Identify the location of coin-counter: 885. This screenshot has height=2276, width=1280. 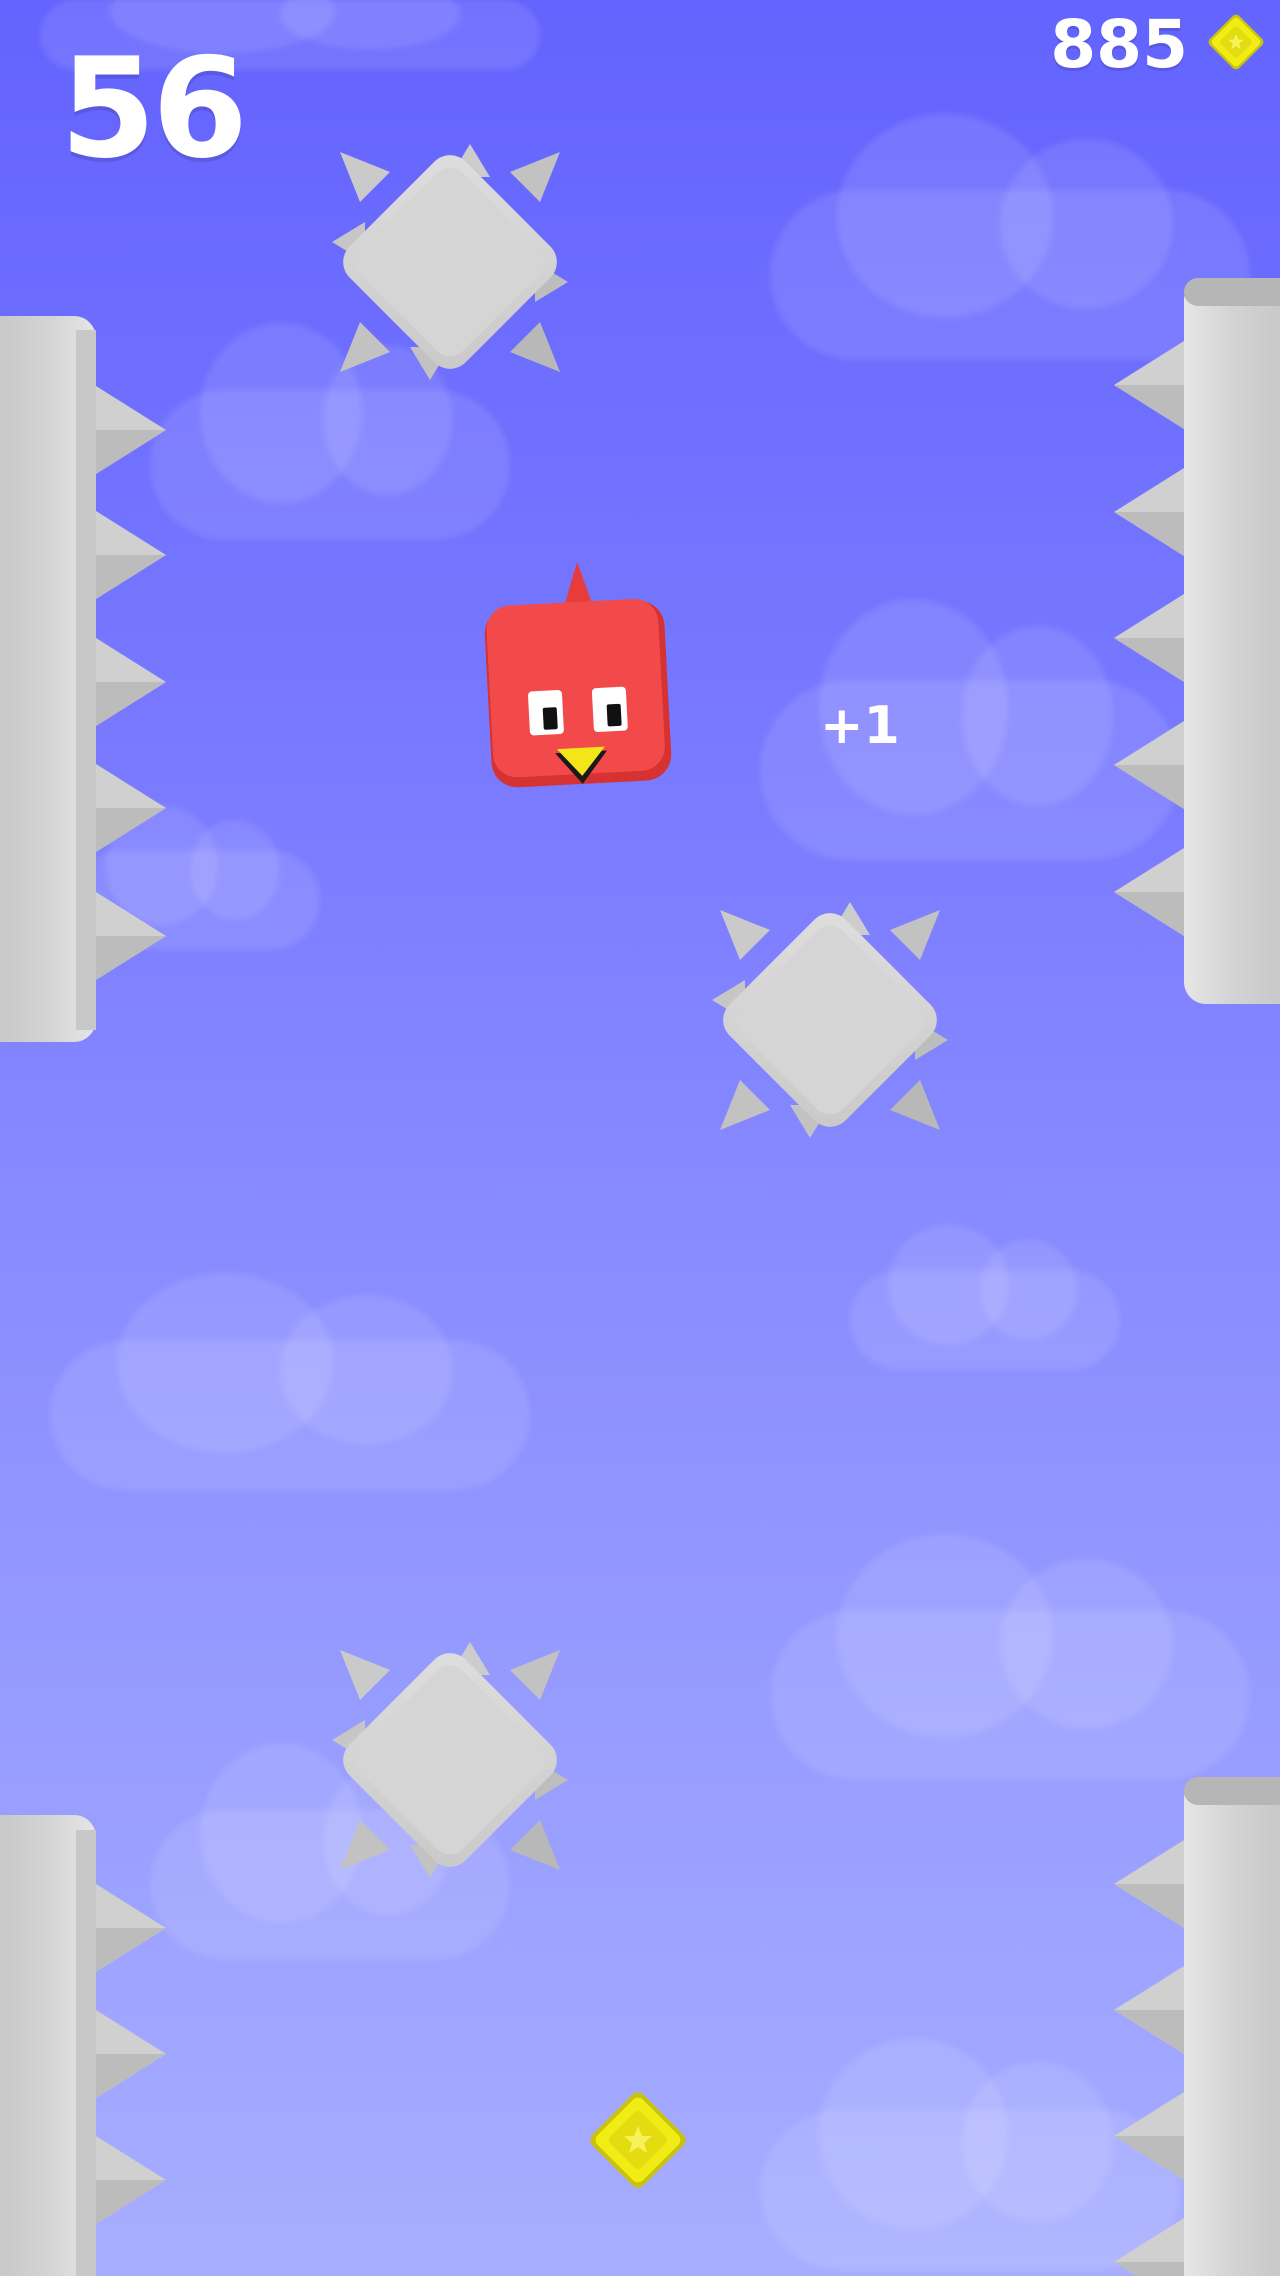
(1119, 44).